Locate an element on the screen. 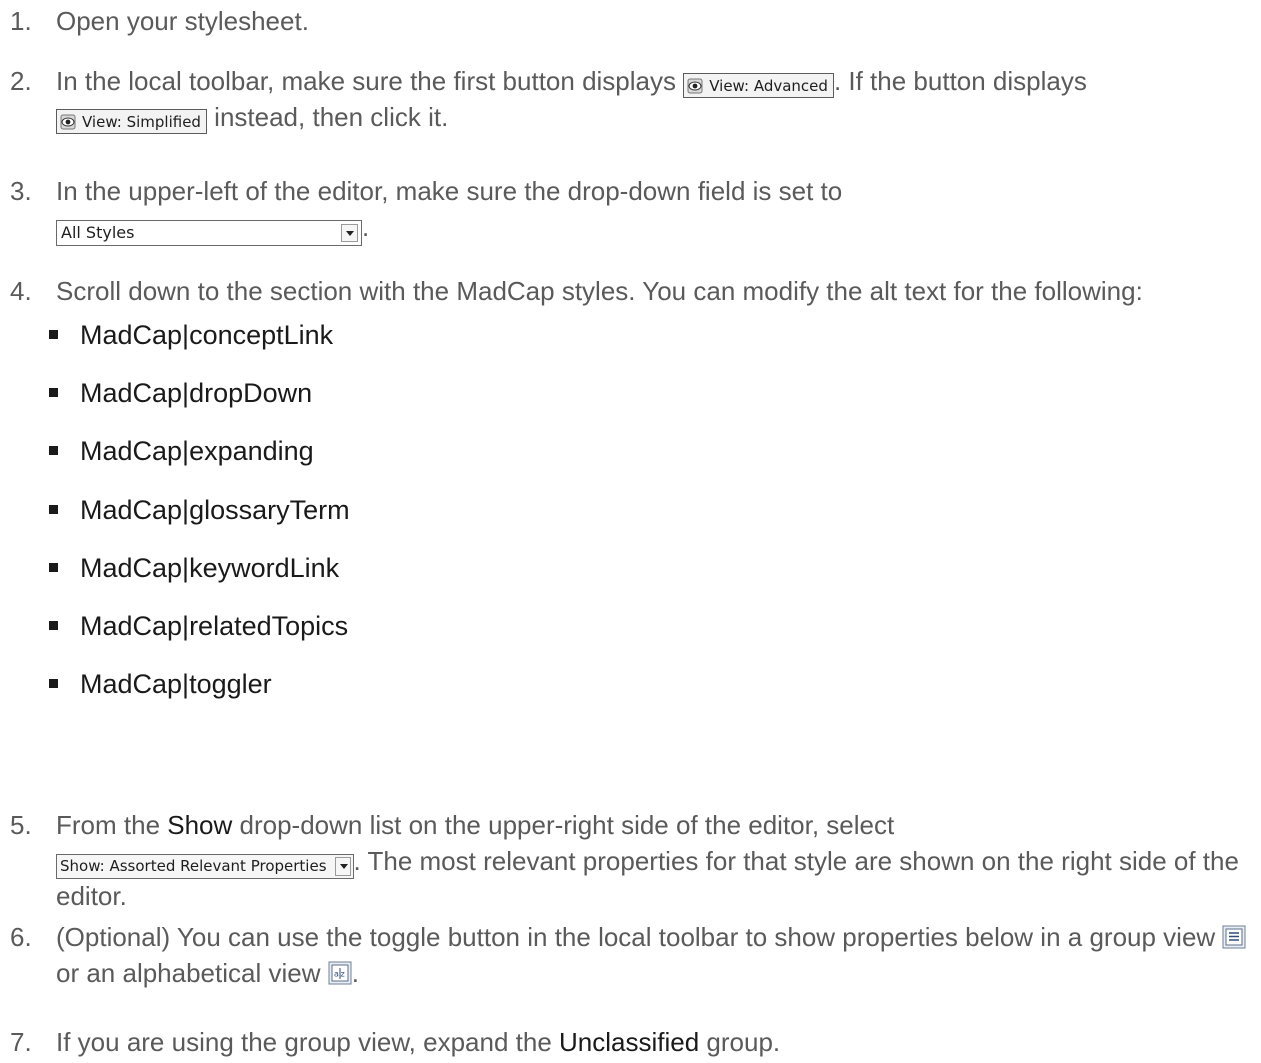 The image size is (1261, 1063). step-number: 1. is located at coordinates (21, 21).